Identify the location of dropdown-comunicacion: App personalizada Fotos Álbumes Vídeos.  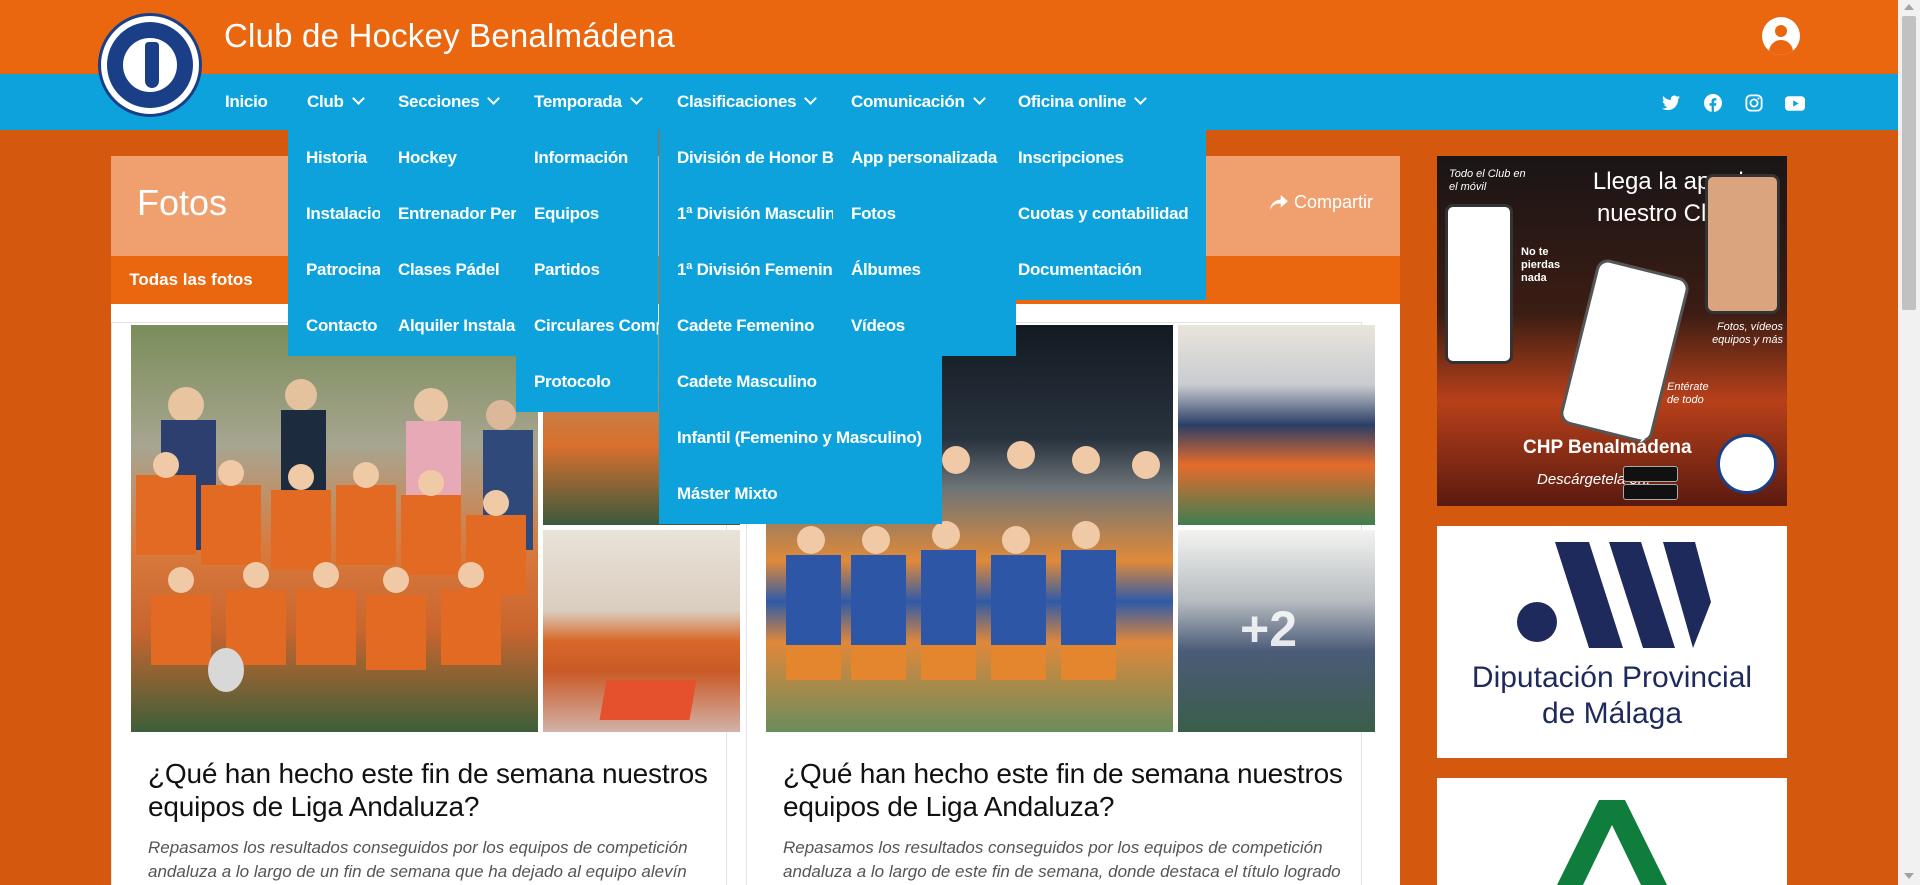
(924, 243).